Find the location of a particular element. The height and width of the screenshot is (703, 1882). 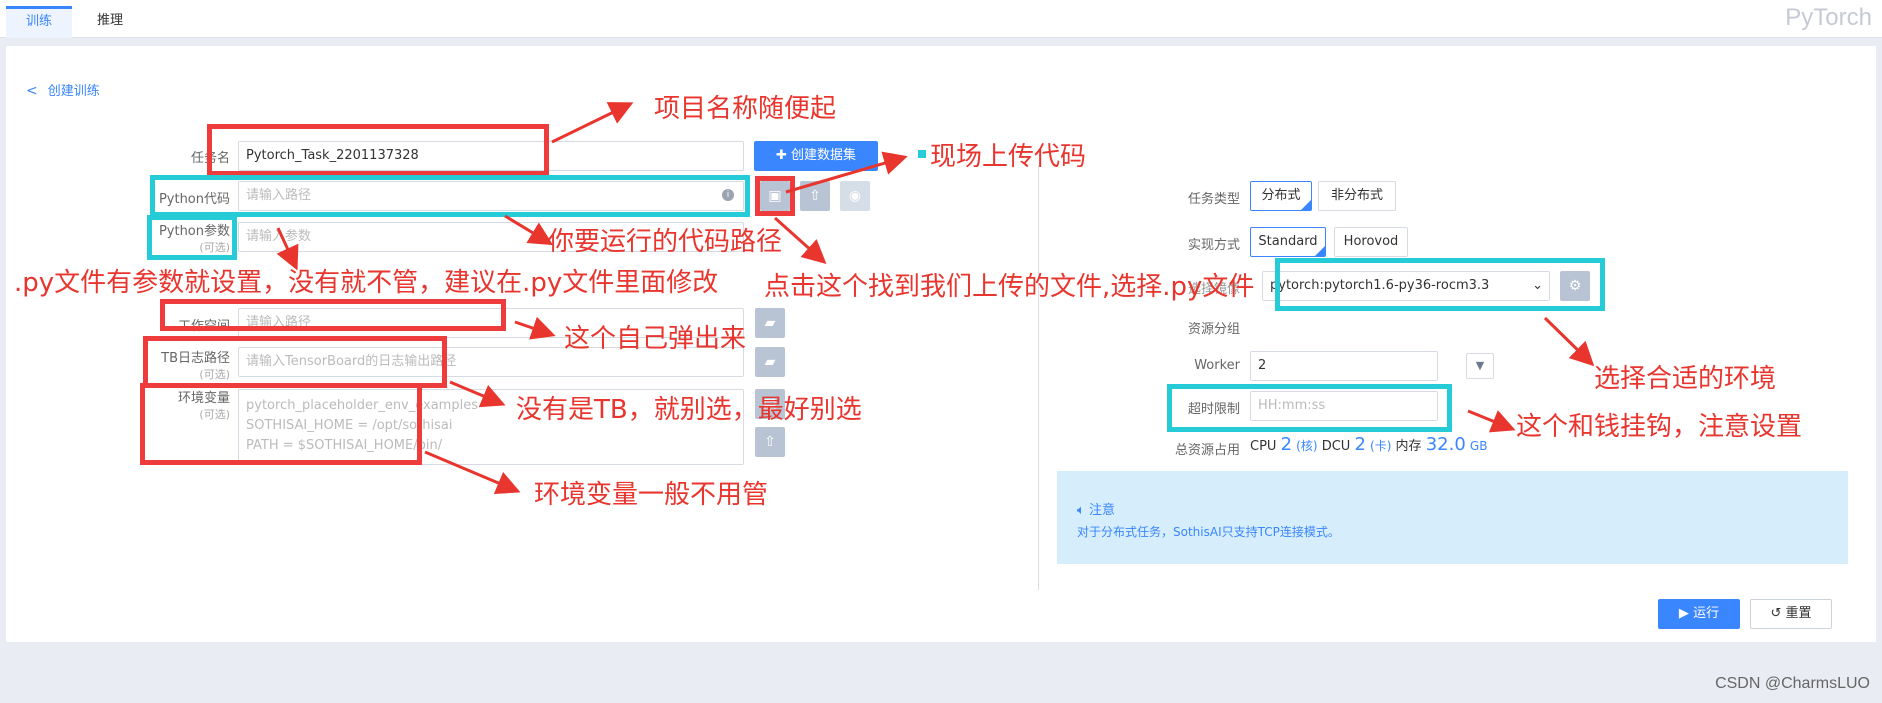

resource-summary: CPU 2 (核) DCU 2 (卡) 内存 32.0 GB is located at coordinates (1368, 444).